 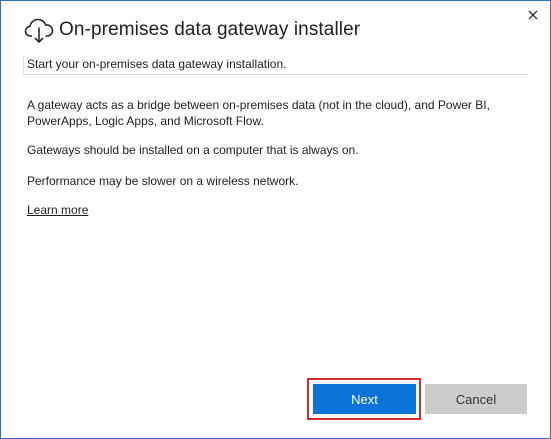 What do you see at coordinates (39, 30) in the screenshot?
I see `cloud-download-icon` at bounding box center [39, 30].